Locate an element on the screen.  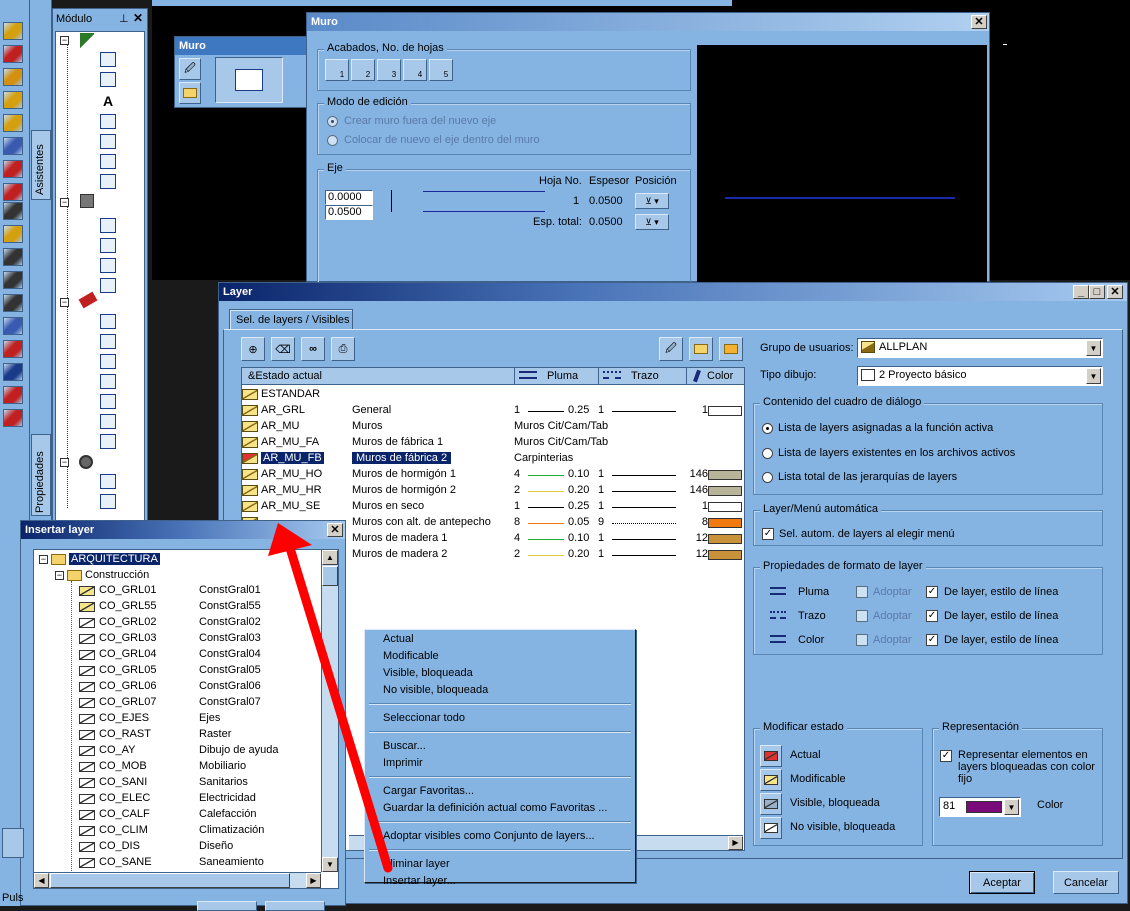
annotation-arrow is located at coordinates (330, 698).